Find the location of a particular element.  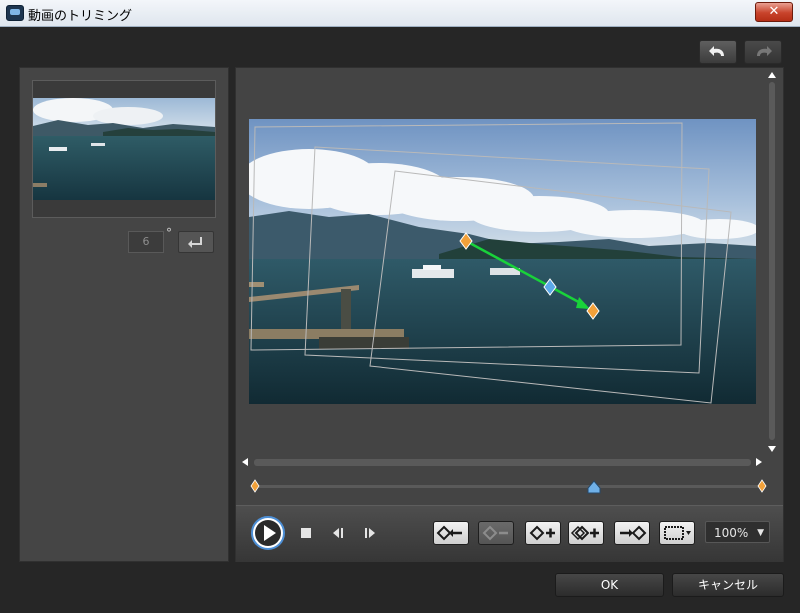

next-frame-icon is located at coordinates (372, 533).